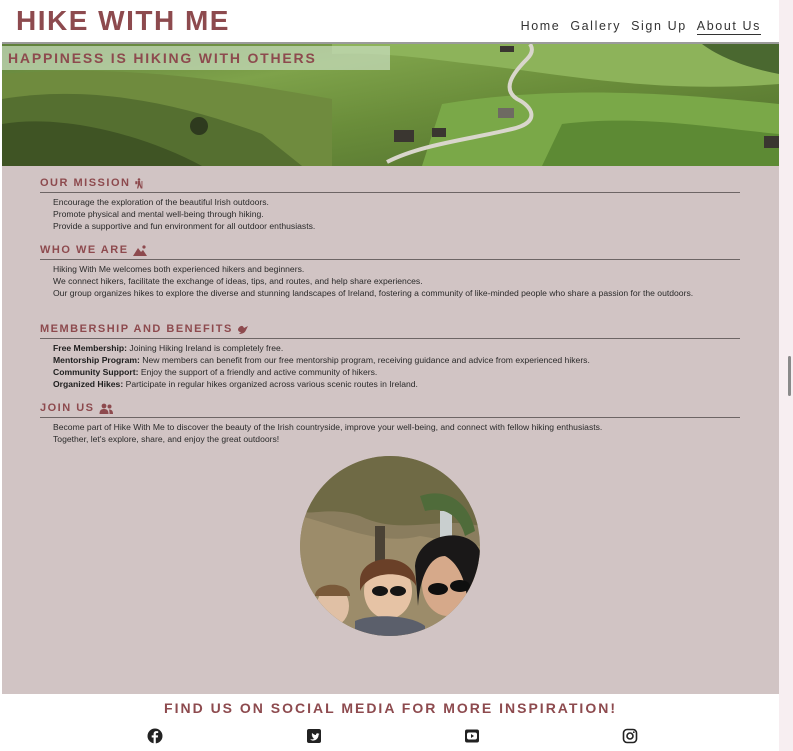 This screenshot has width=793, height=751. I want to click on section-title: OUR MISSION, so click(85, 183).